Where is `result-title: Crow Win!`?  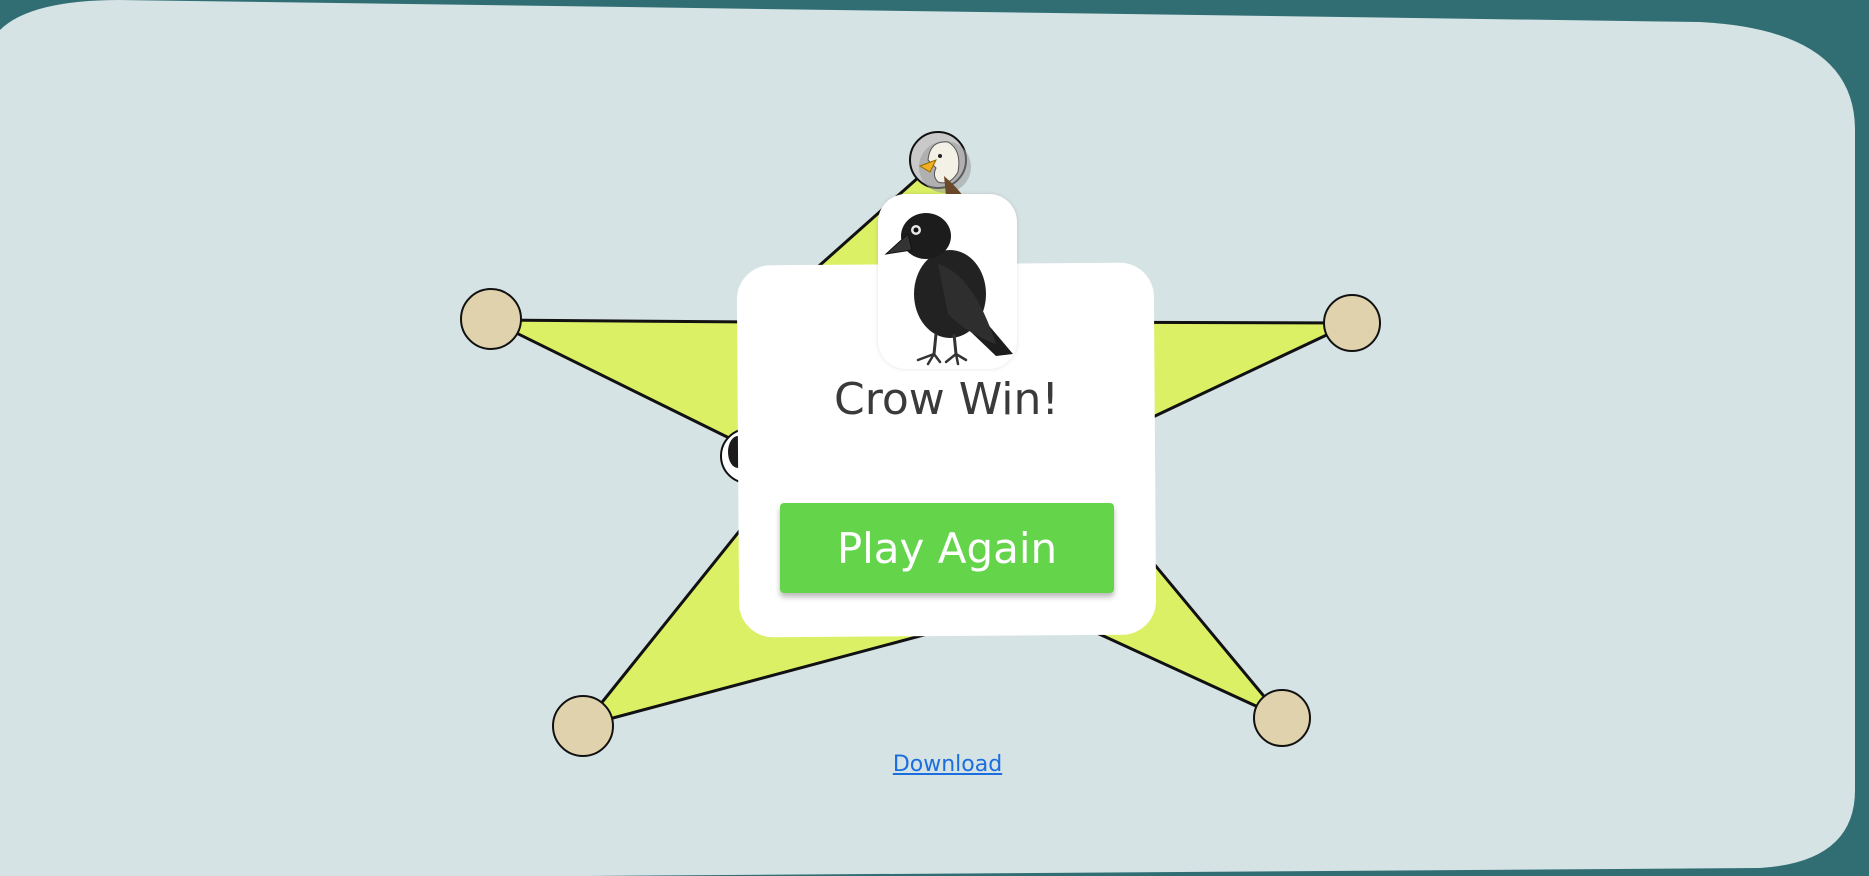
result-title: Crow Win! is located at coordinates (946, 399).